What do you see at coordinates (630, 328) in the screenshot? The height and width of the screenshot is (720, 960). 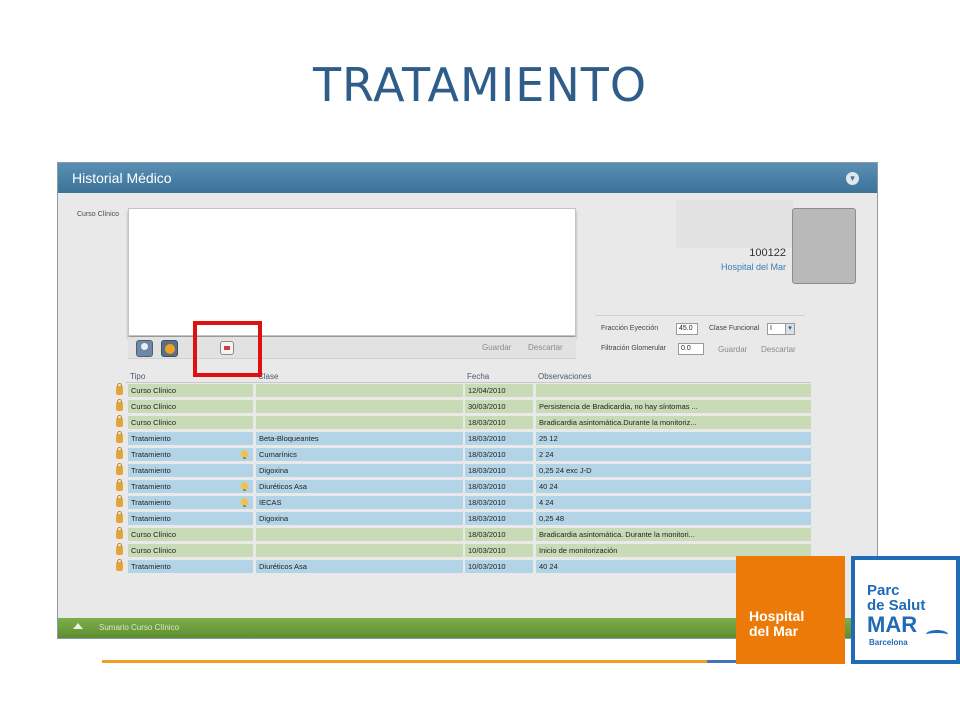 I see `fraccion-label: Fracción Eyección` at bounding box center [630, 328].